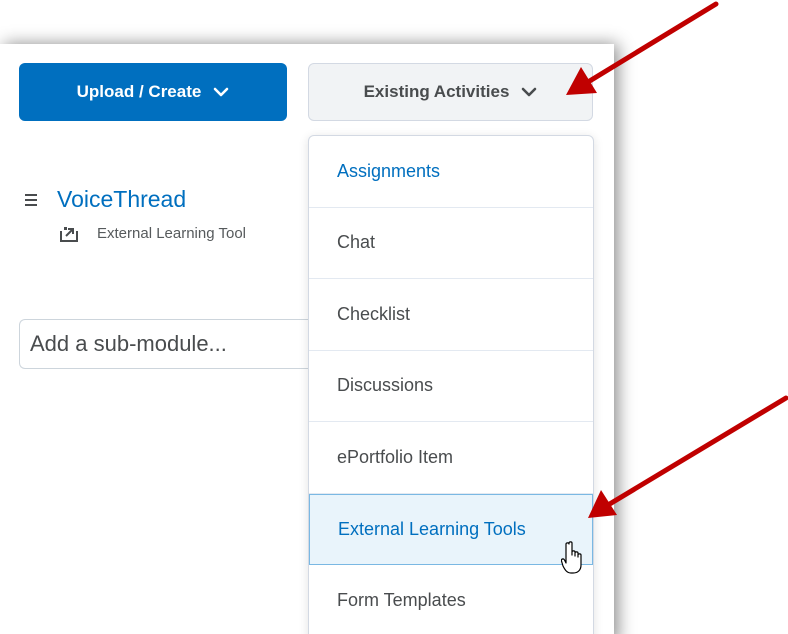  I want to click on menu-item-eportfolio-item: ePortfolio Item, so click(451, 458).